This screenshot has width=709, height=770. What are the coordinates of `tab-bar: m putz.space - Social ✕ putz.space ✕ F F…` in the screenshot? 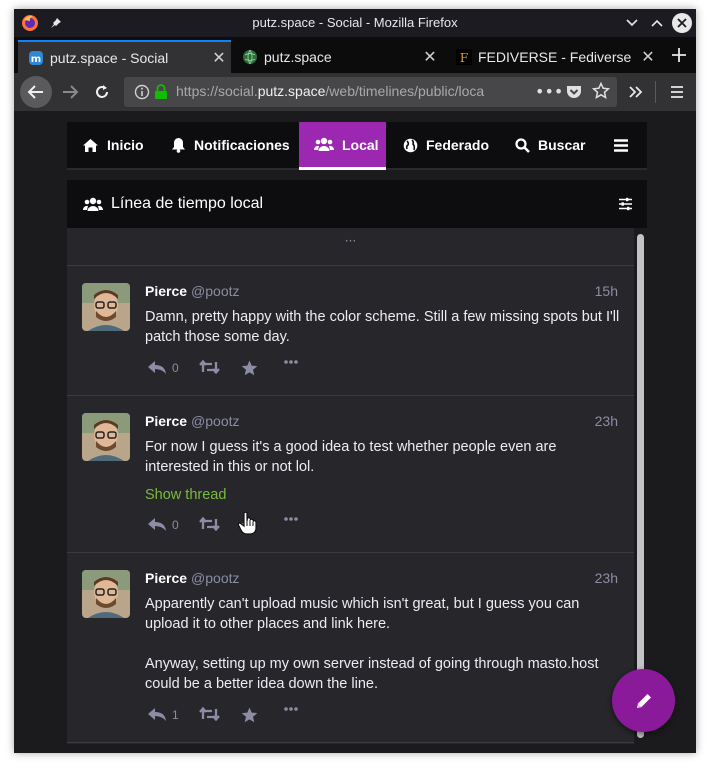 It's located at (355, 55).